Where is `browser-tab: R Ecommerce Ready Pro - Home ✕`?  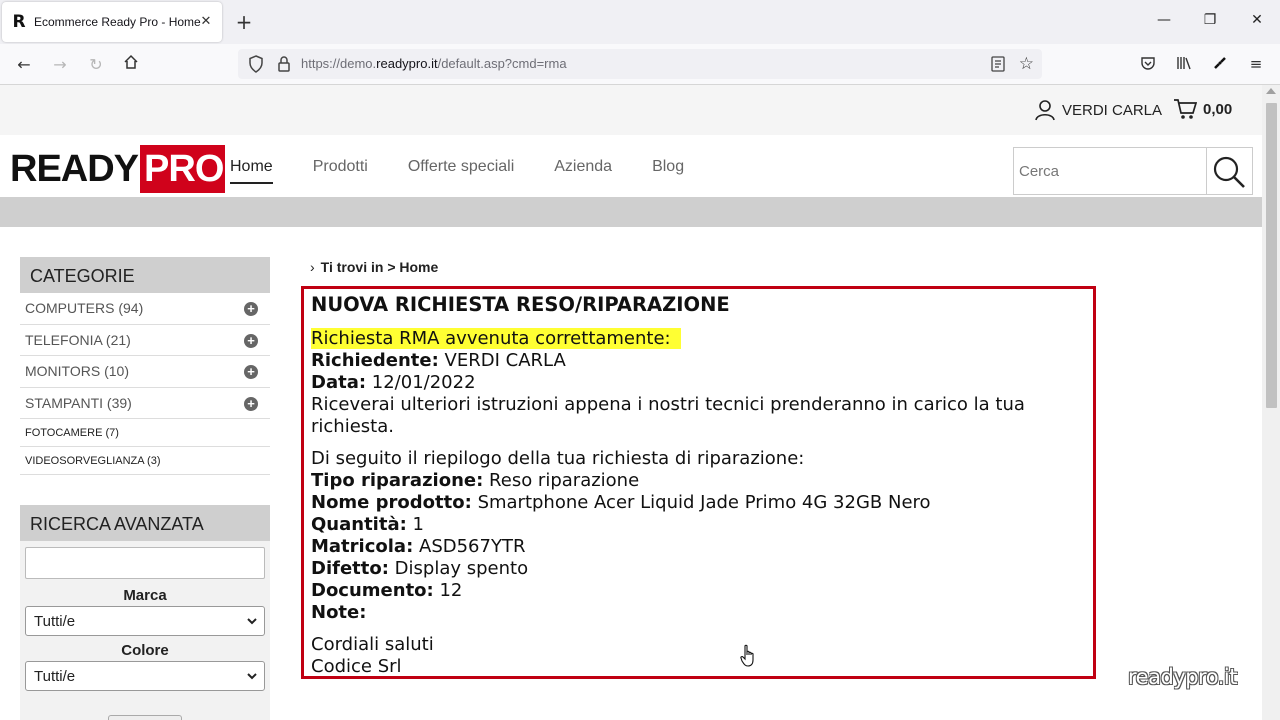
browser-tab: R Ecommerce Ready Pro - Home ✕ is located at coordinates (112, 22).